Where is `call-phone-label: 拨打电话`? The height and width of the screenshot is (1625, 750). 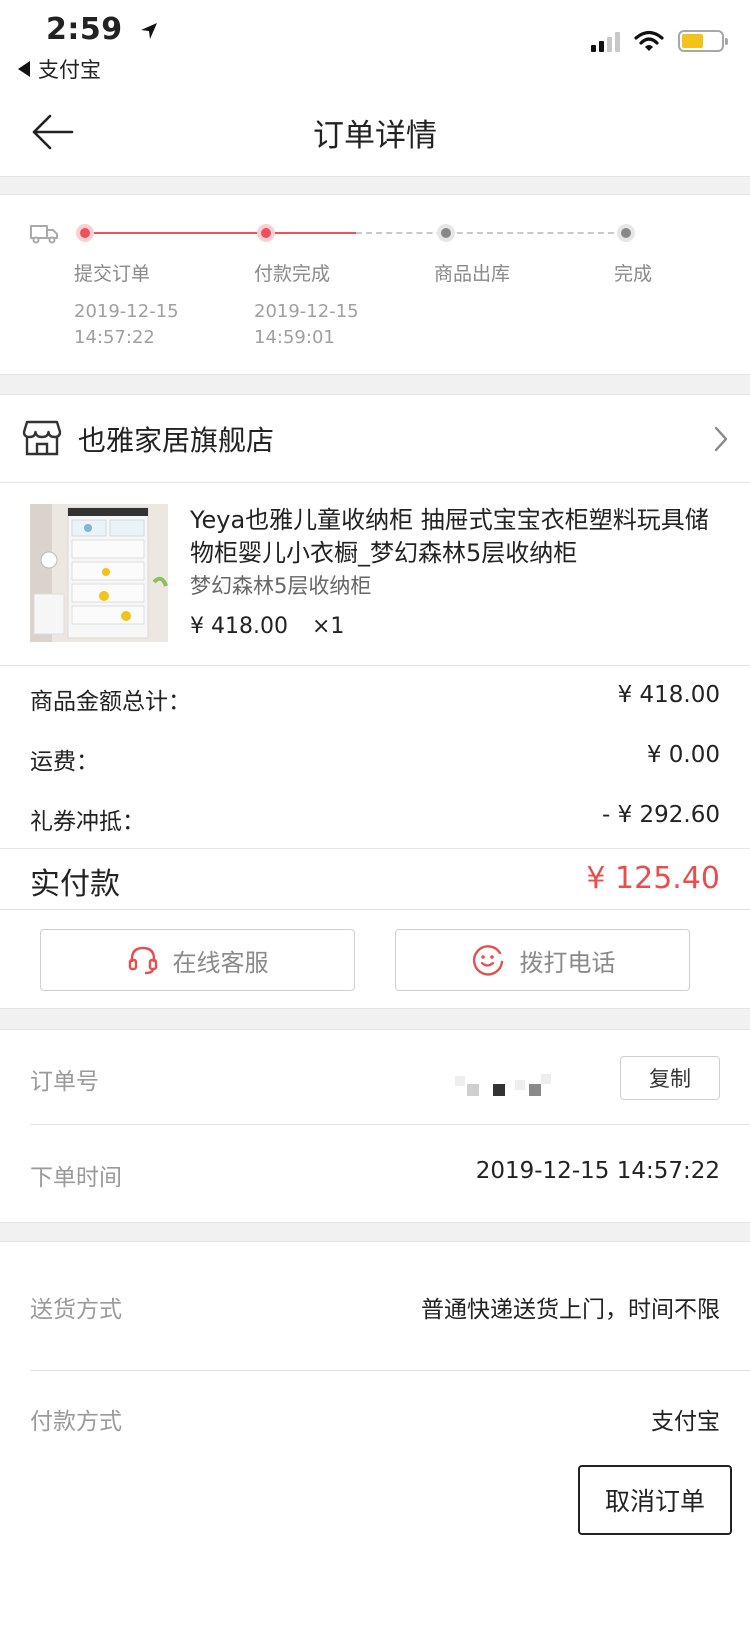 call-phone-label: 拨打电话 is located at coordinates (567, 962).